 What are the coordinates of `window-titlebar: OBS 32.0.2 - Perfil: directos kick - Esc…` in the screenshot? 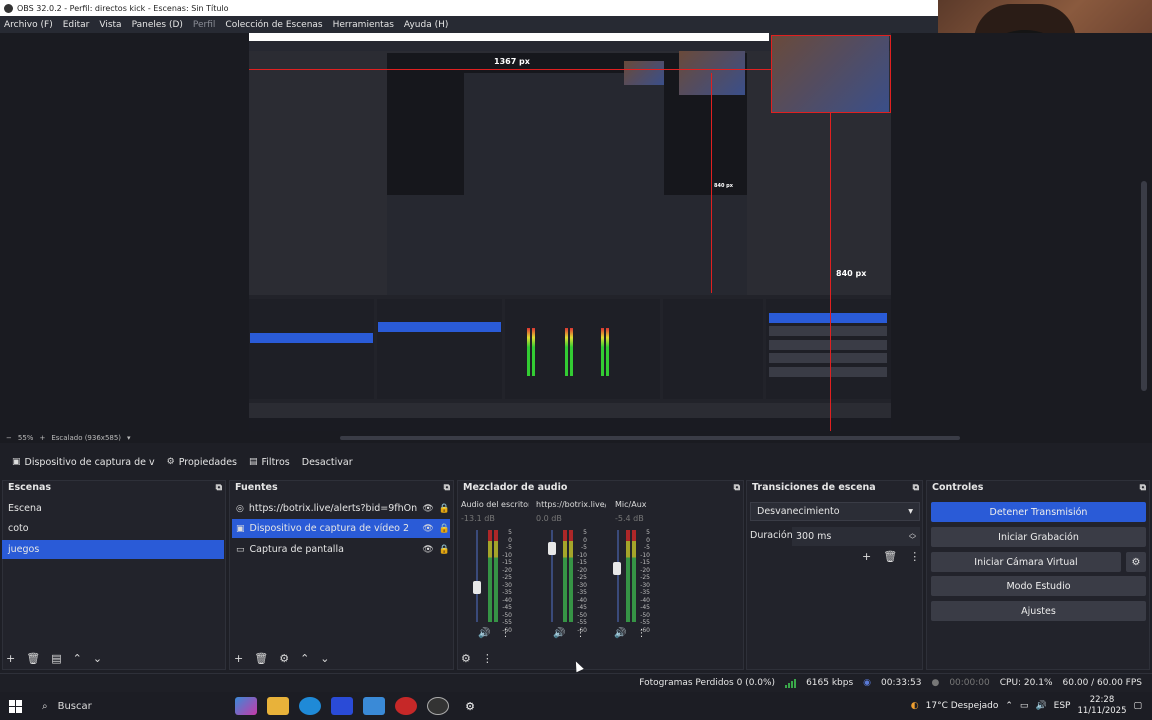 It's located at (469, 8).